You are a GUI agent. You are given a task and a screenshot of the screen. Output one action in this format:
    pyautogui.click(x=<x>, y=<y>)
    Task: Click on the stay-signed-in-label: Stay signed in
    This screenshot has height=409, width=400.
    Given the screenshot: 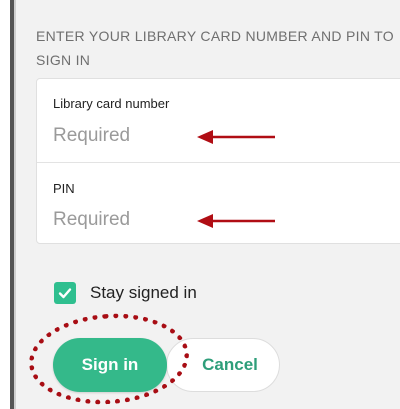 What is the action you would take?
    pyautogui.click(x=143, y=292)
    